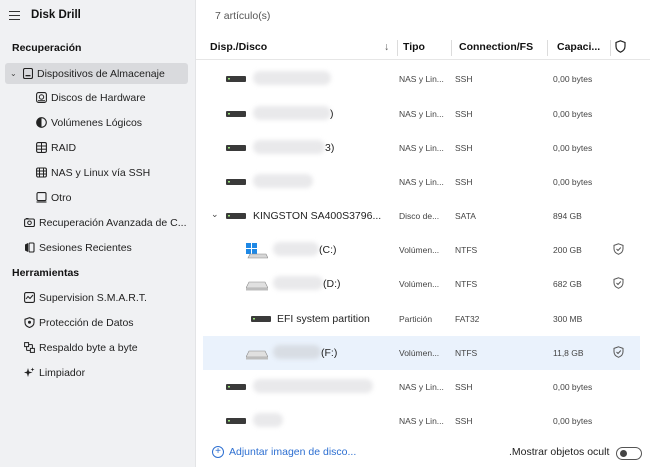 Image resolution: width=650 pixels, height=467 pixels. Describe the element at coordinates (101, 73) in the screenshot. I see `sidebar-item-label: Dispositivos de Almacenaje` at that location.